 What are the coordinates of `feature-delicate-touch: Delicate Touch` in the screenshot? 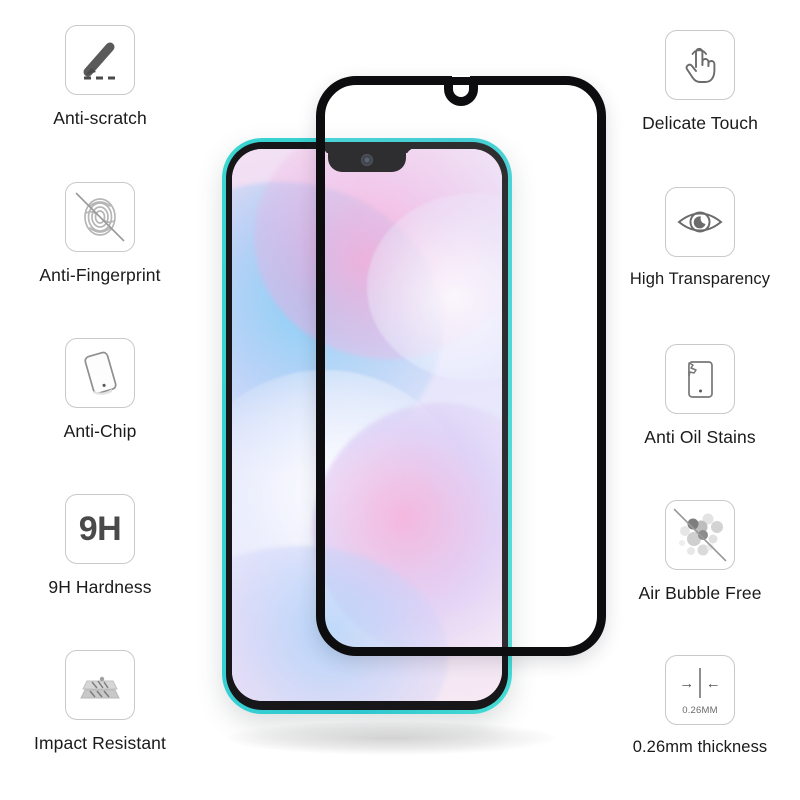 It's located at (700, 82).